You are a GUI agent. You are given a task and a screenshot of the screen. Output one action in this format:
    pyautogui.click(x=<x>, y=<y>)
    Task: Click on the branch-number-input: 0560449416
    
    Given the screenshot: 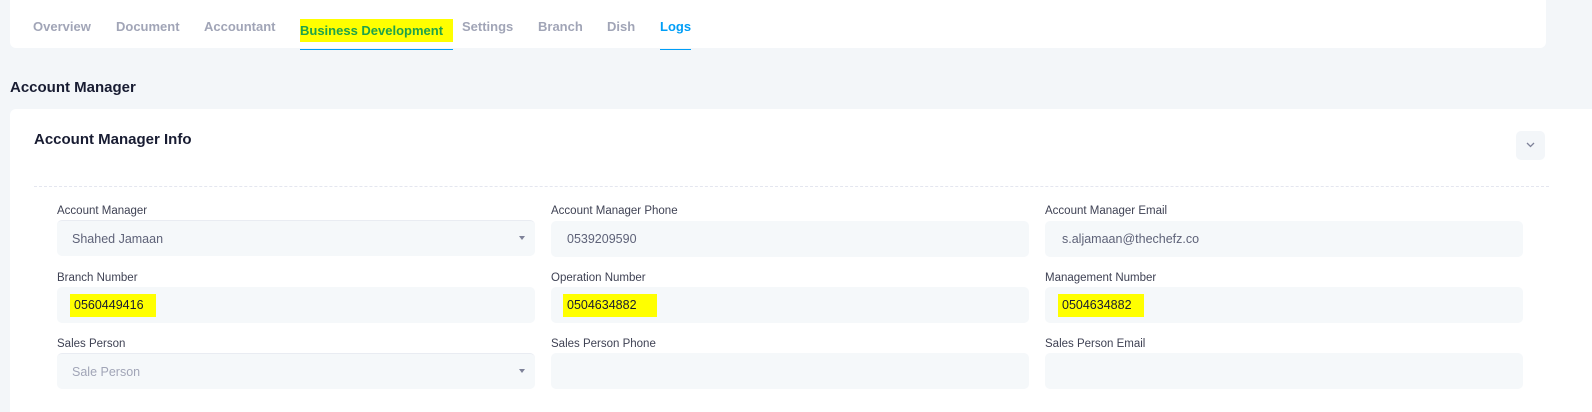 What is the action you would take?
    pyautogui.click(x=296, y=305)
    